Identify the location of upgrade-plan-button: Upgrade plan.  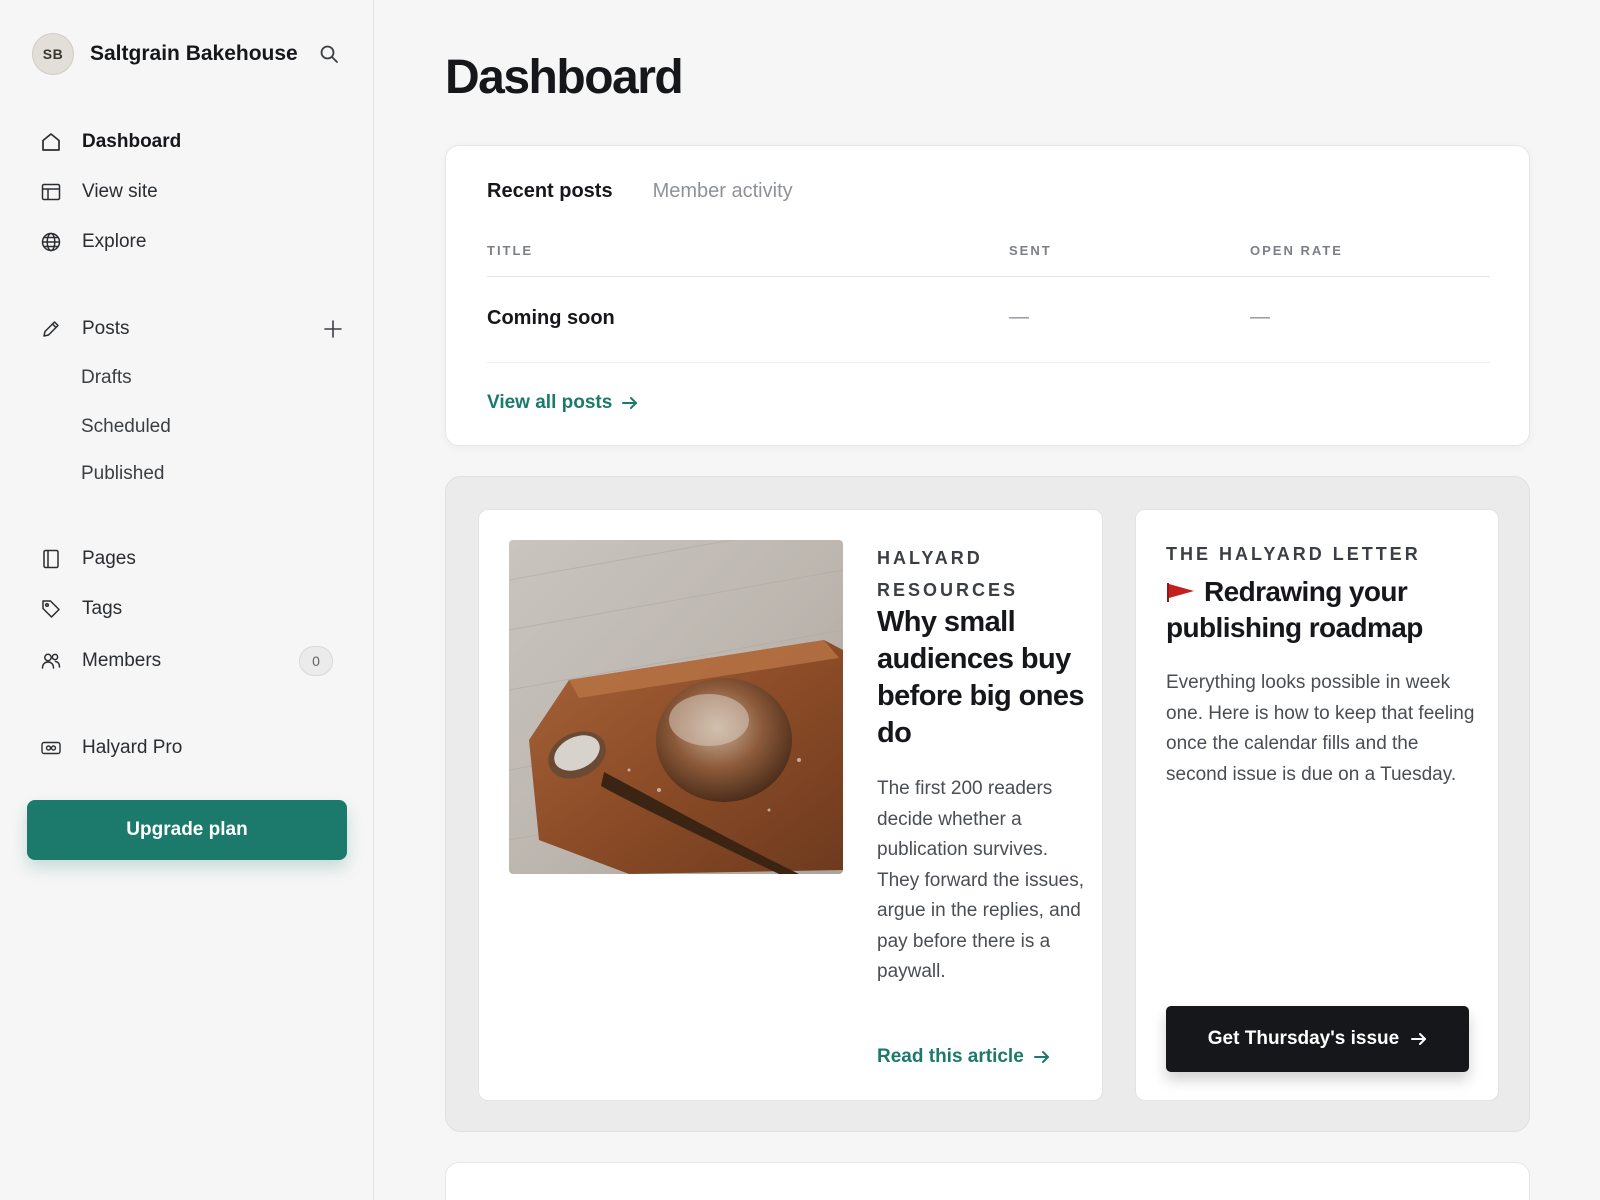
(187, 830).